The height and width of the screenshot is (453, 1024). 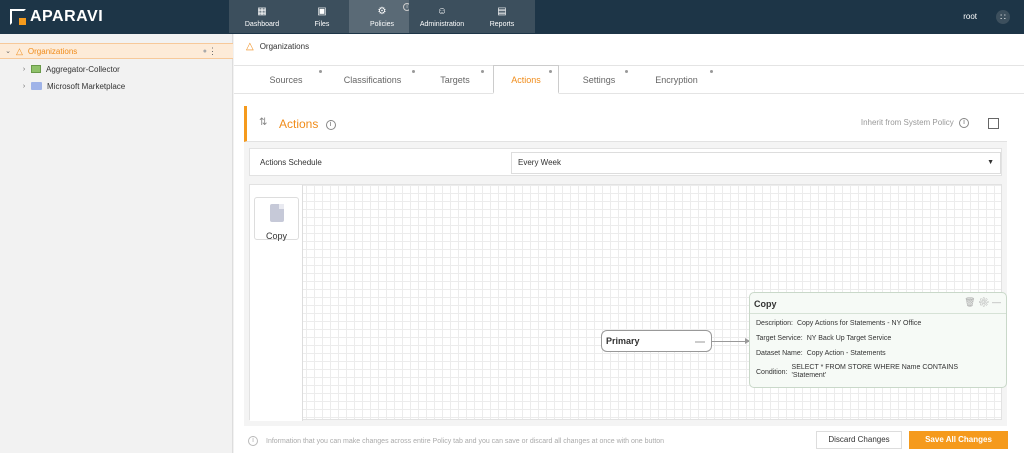 What do you see at coordinates (382, 16) in the screenshot?
I see `nav-policies: ⚙ Policies i` at bounding box center [382, 16].